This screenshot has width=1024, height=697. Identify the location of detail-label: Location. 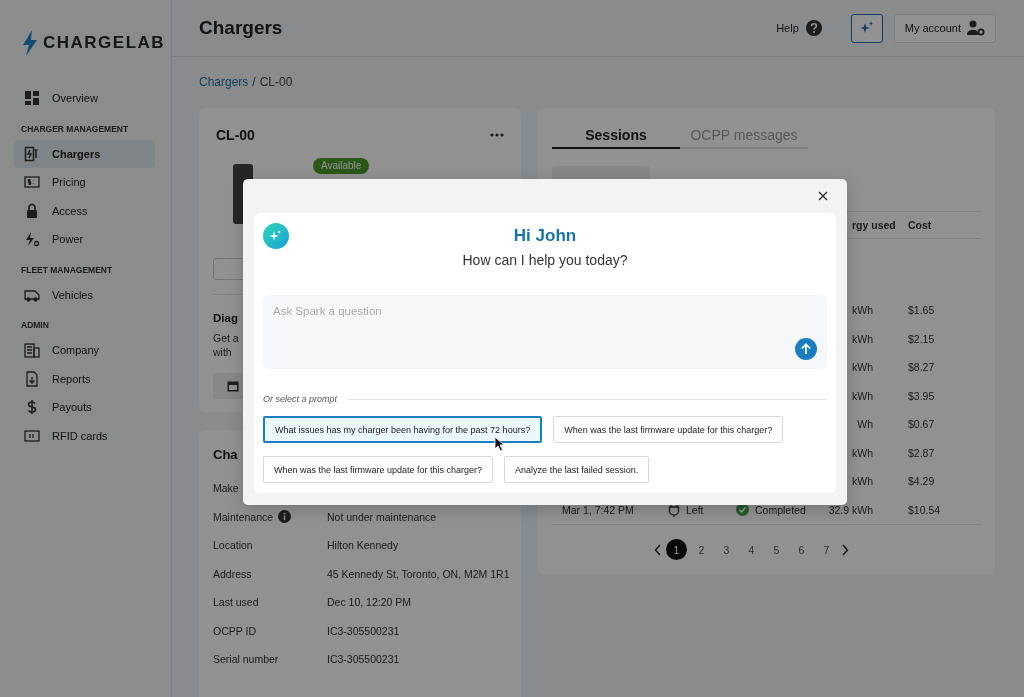
(233, 545).